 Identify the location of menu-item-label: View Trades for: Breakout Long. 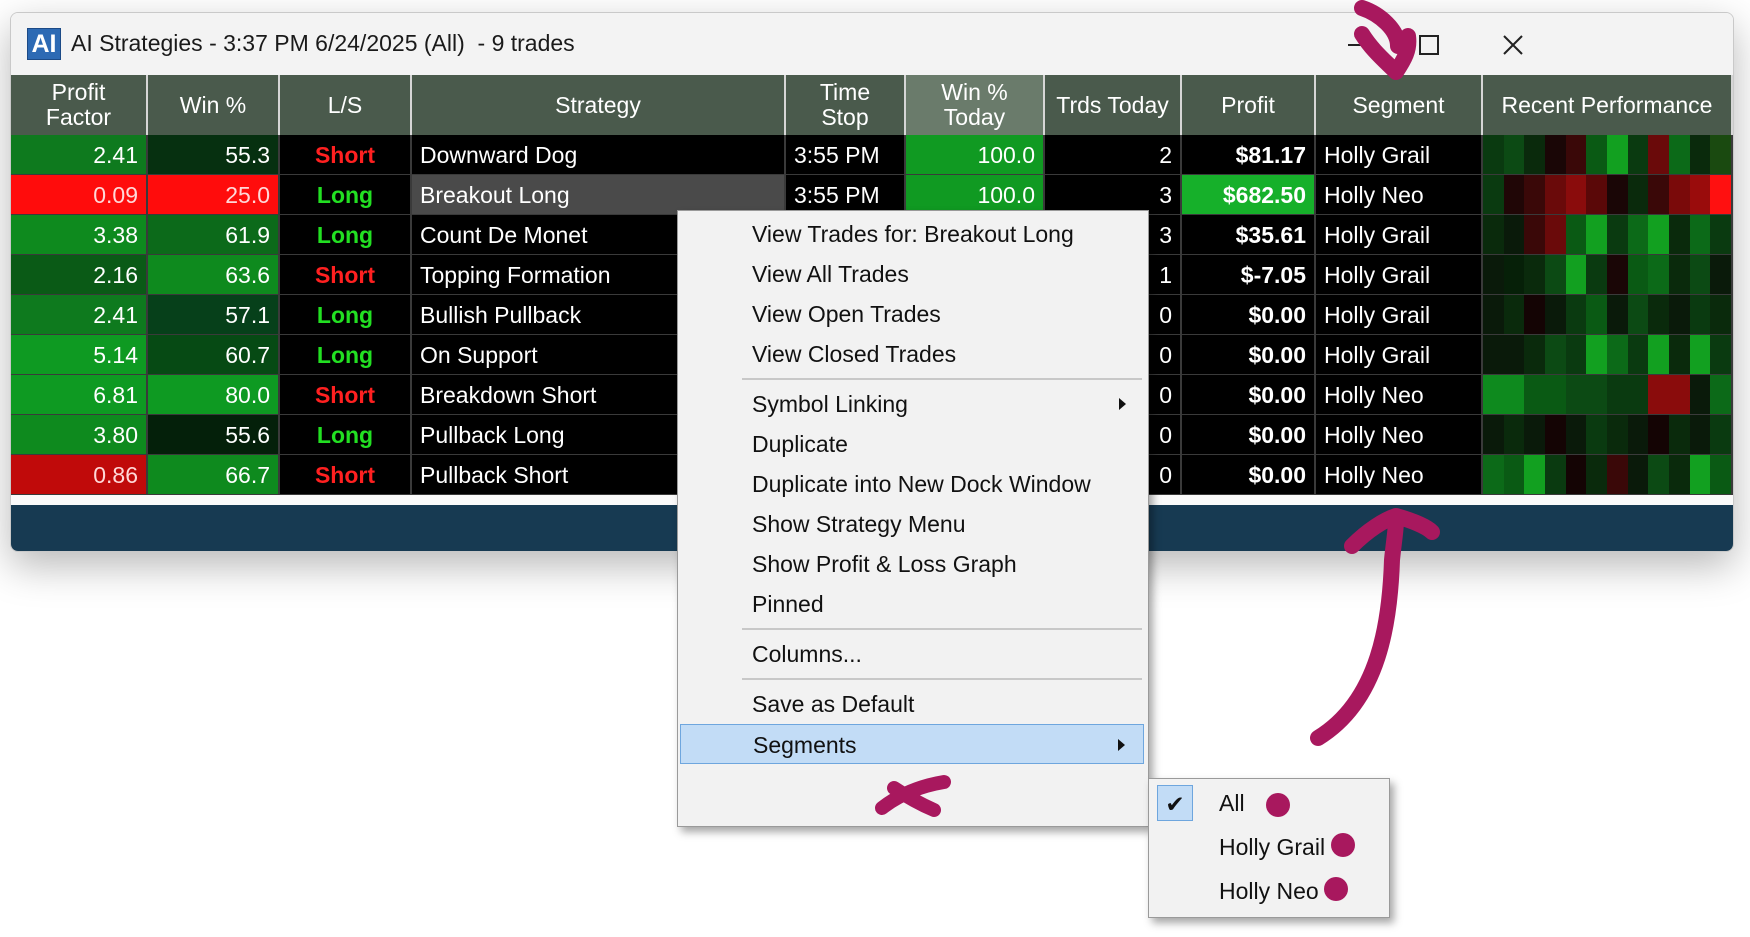
(913, 234).